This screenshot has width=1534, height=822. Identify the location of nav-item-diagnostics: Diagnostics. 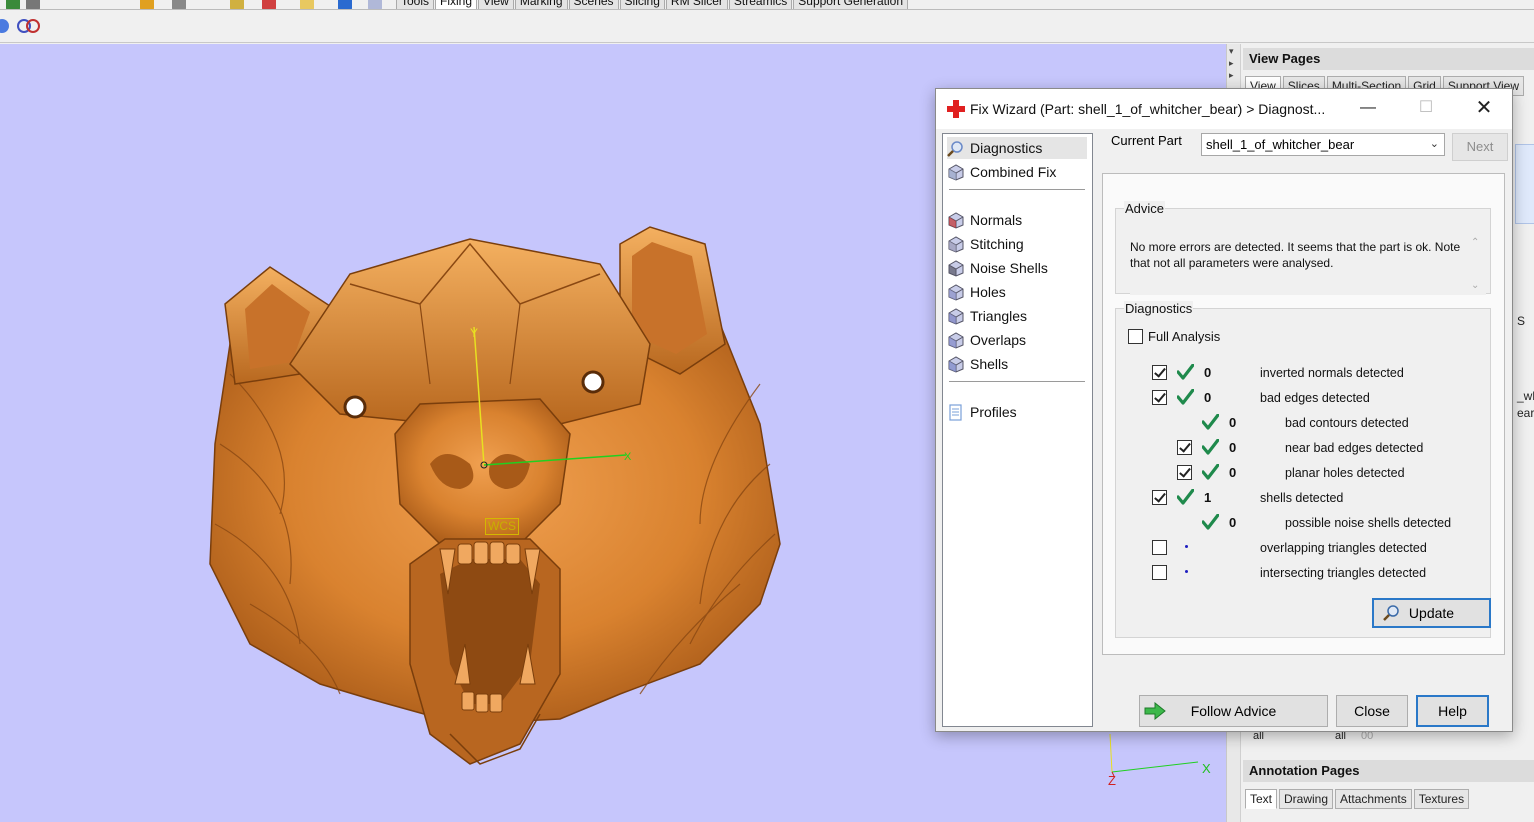
(1017, 148).